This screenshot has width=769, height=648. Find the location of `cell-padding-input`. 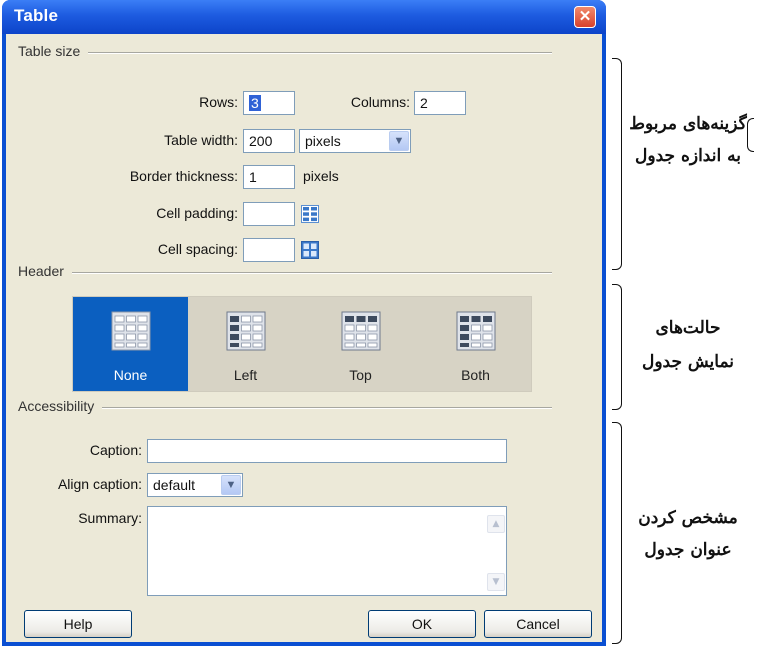

cell-padding-input is located at coordinates (269, 214).